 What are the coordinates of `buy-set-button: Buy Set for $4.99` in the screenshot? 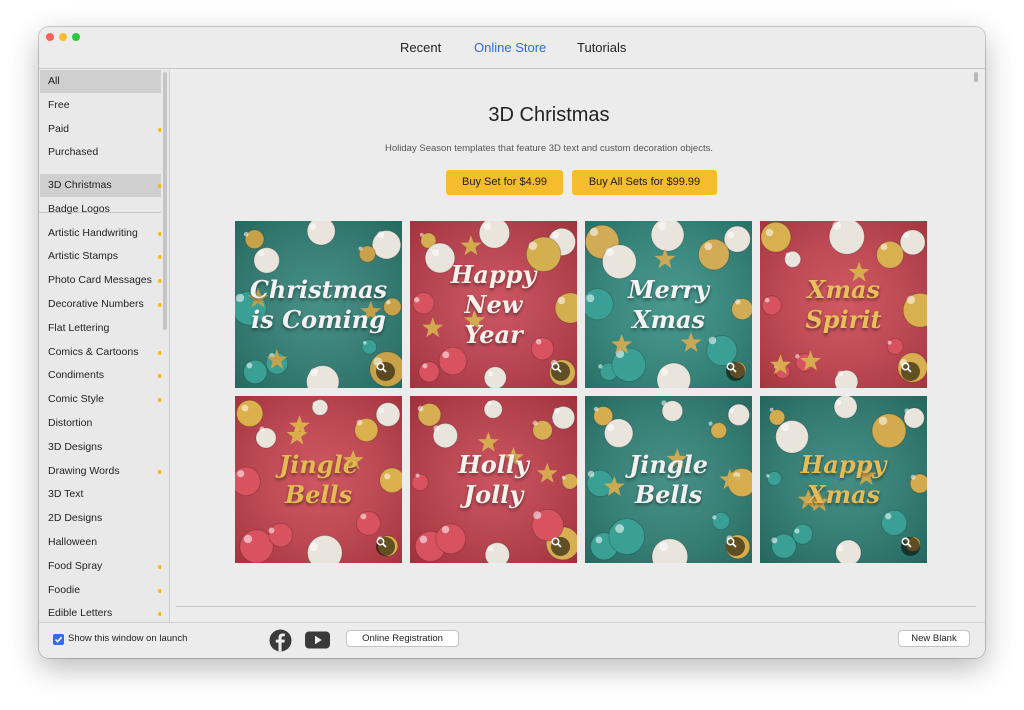 It's located at (504, 182).